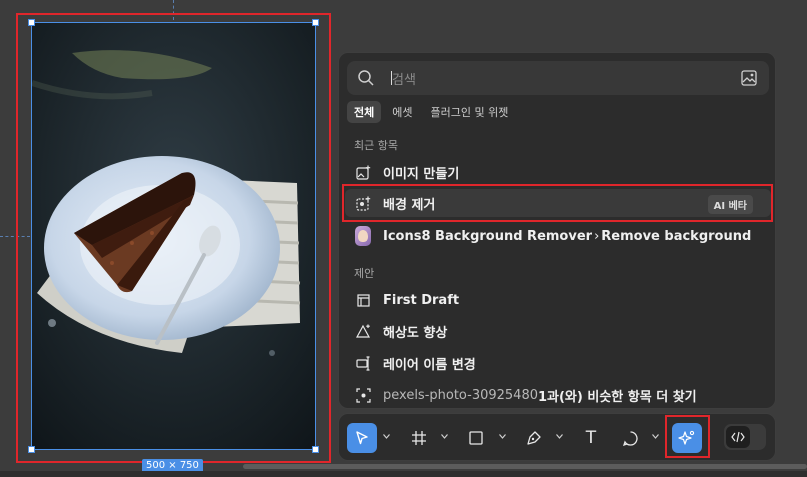 The image size is (807, 477). What do you see at coordinates (366, 78) in the screenshot?
I see `search-icon` at bounding box center [366, 78].